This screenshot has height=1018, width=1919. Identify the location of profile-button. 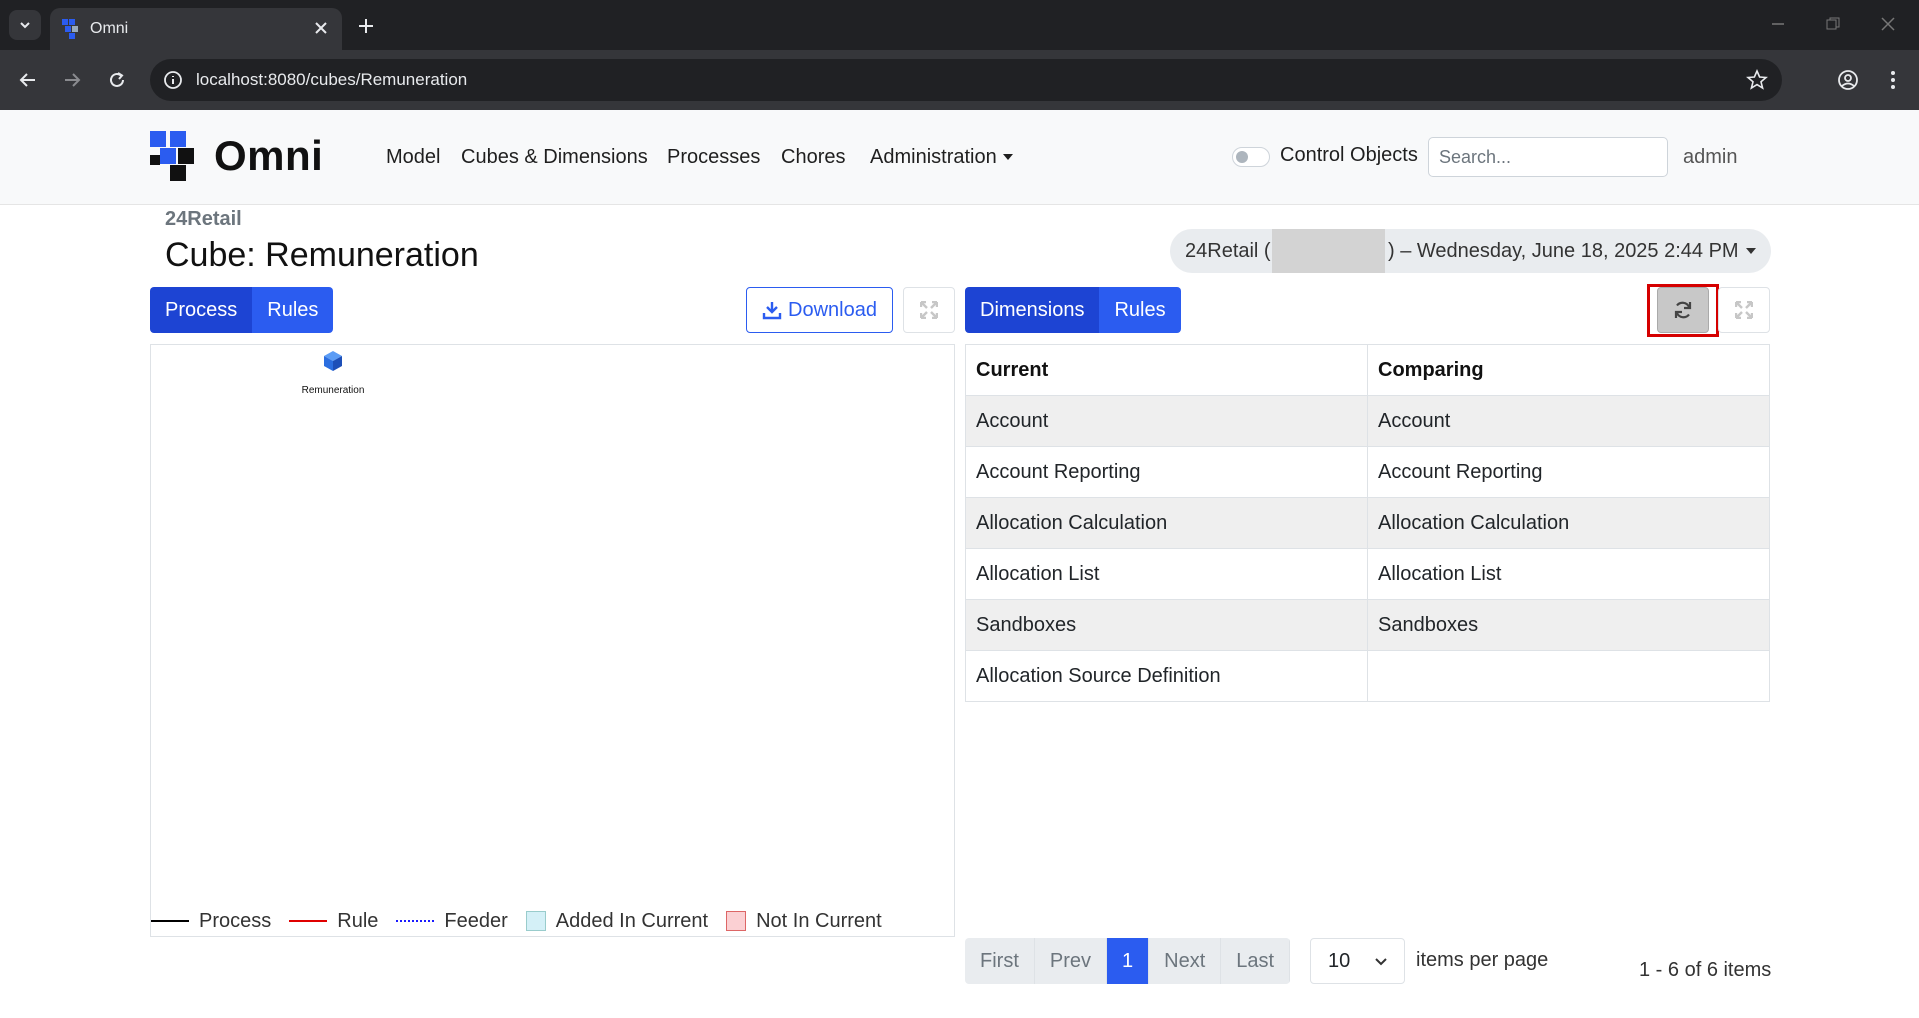
(1848, 80).